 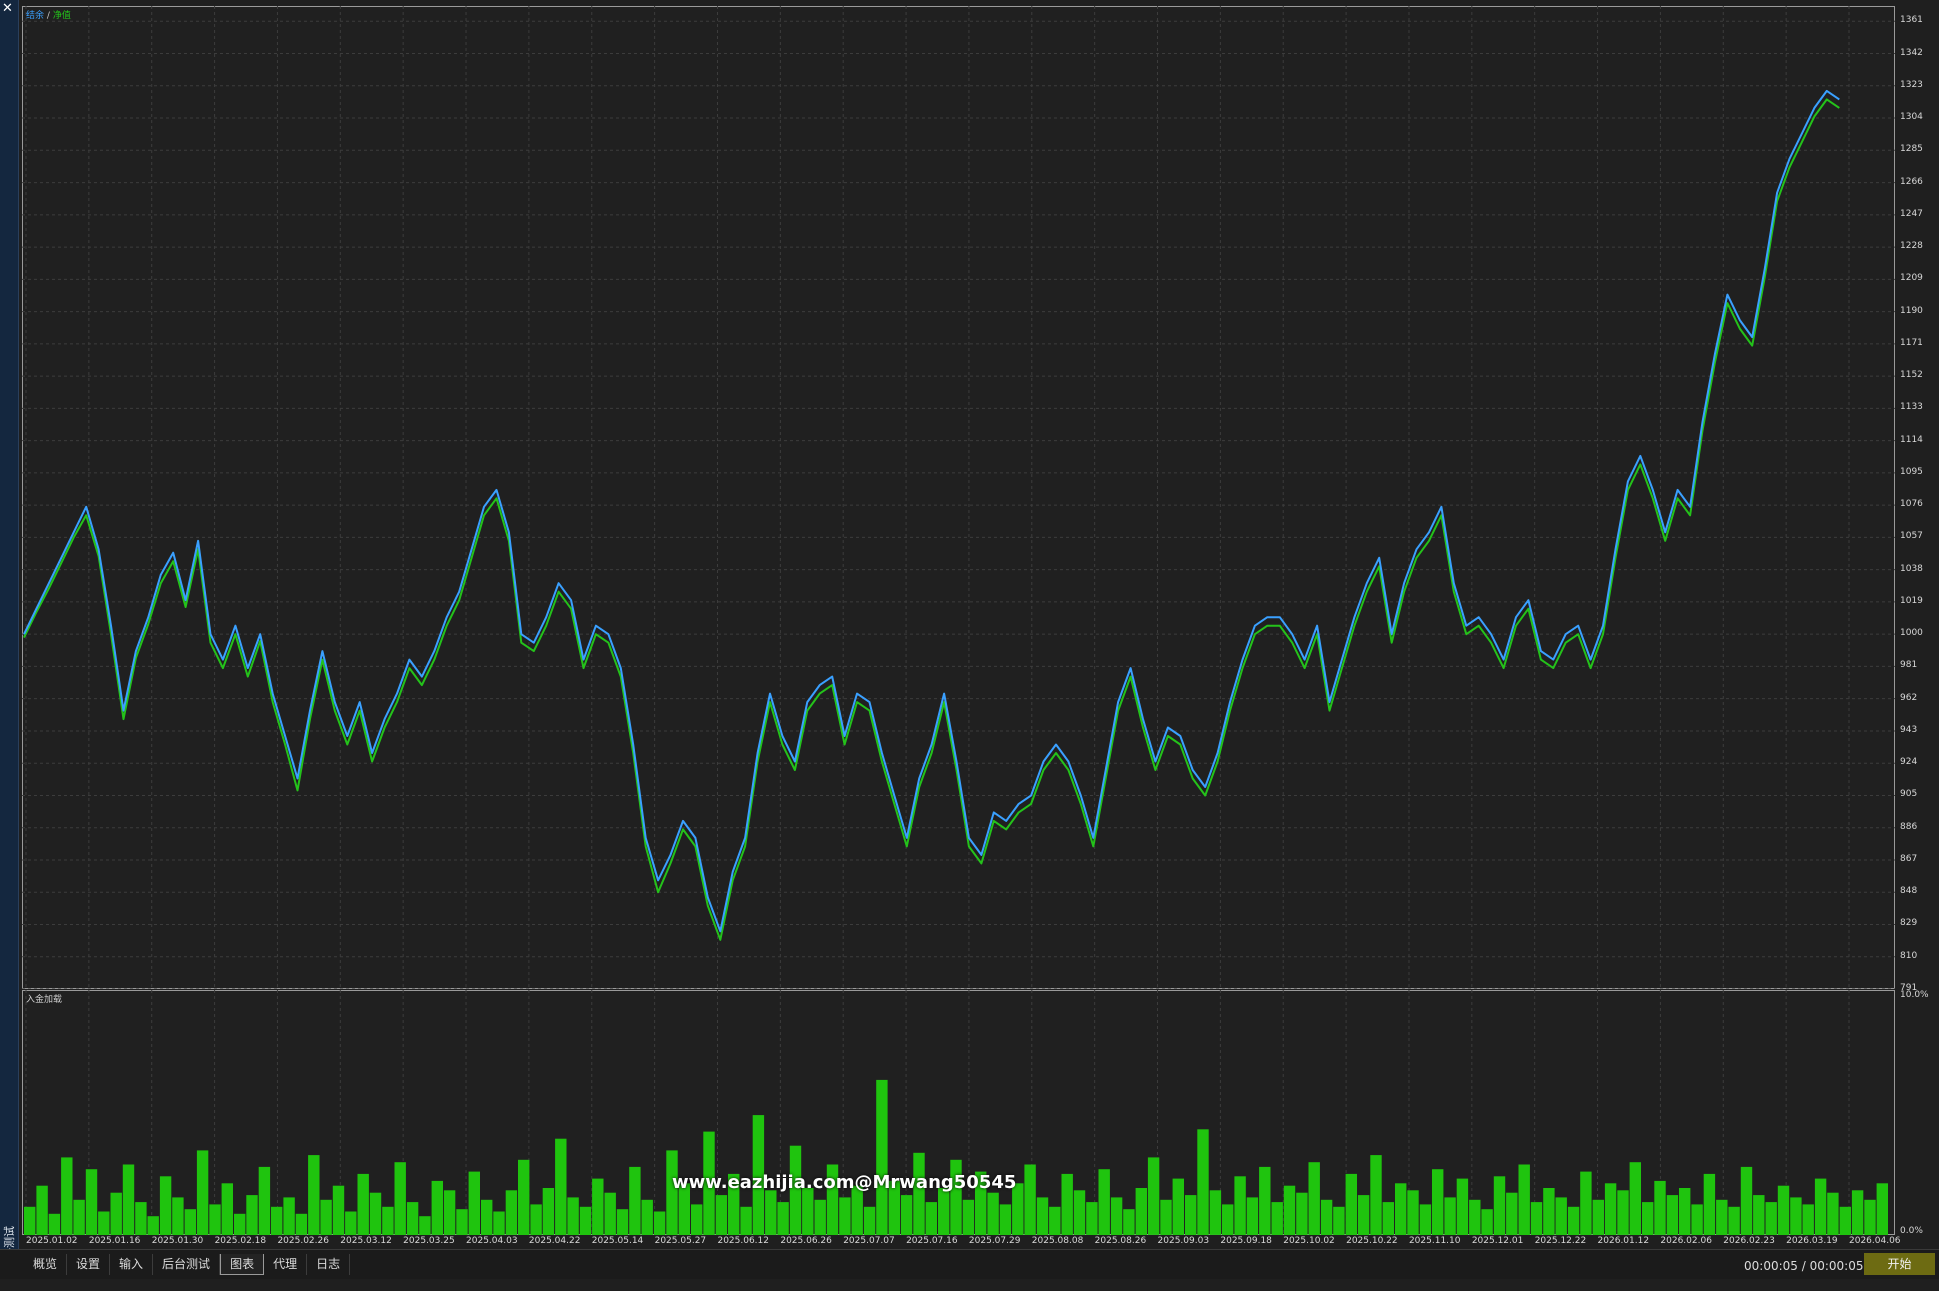 I want to click on y-tick-label: 1038, so click(x=1911, y=568).